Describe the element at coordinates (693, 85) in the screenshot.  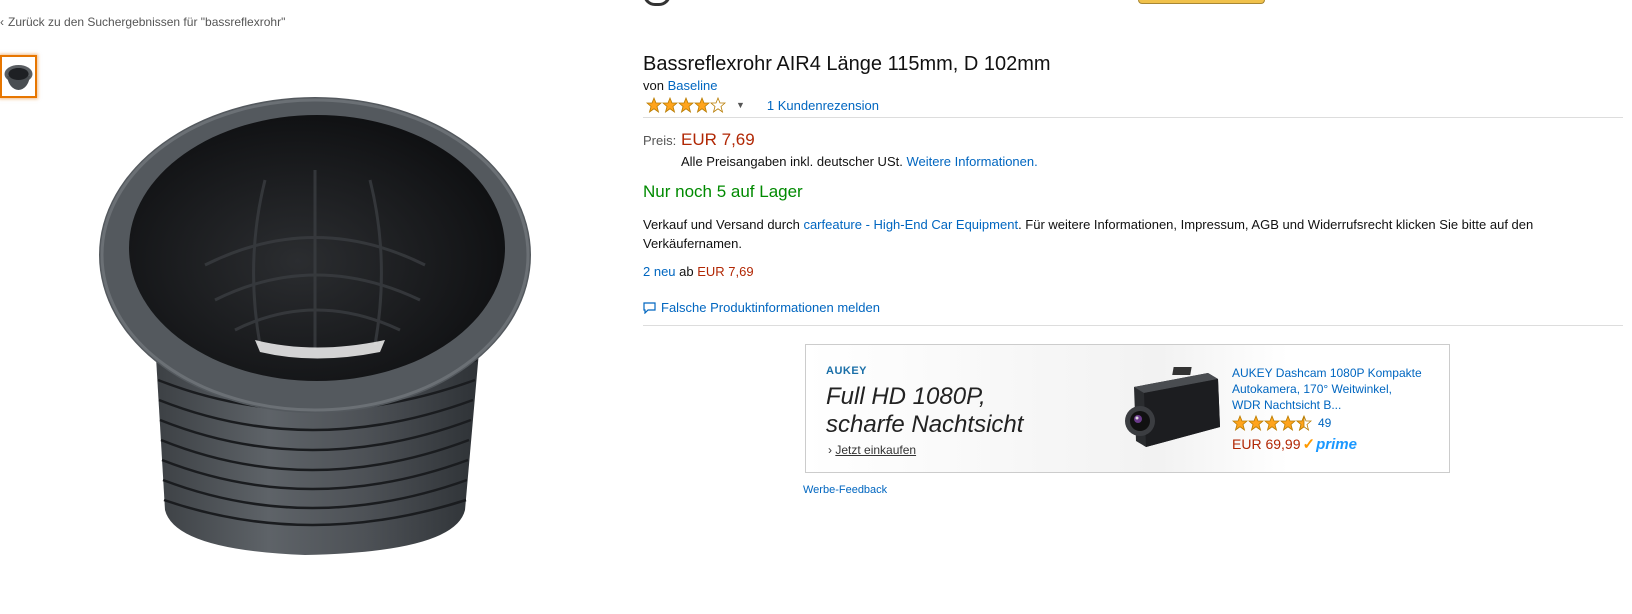
I see `brand-link: Baseline` at that location.